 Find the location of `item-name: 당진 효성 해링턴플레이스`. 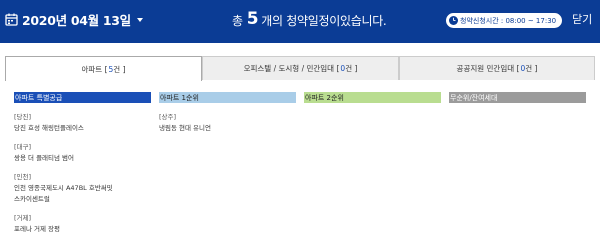

item-name: 당진 효성 해링턴플레이스 is located at coordinates (49, 128).